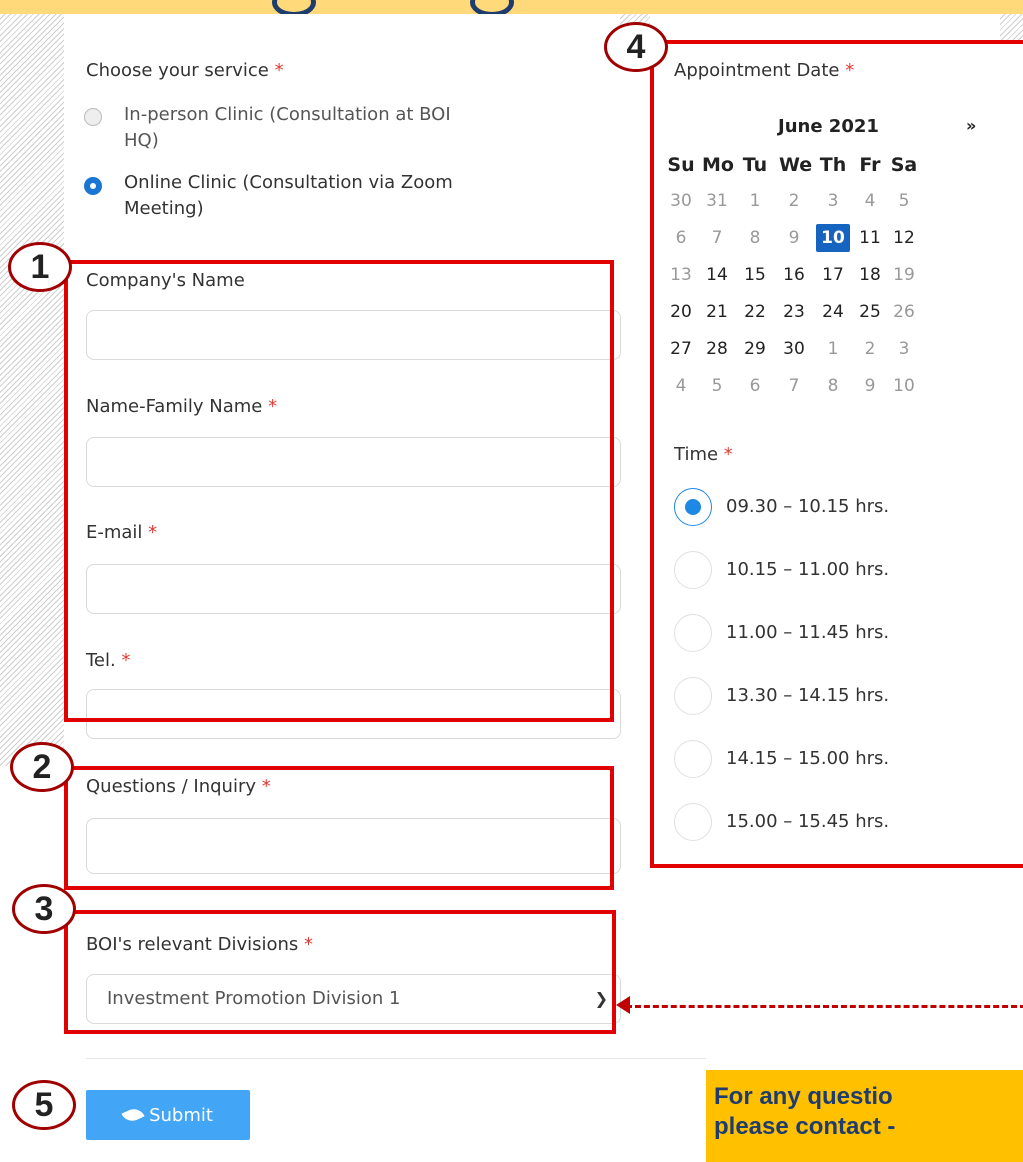 The image size is (1023, 1162). Describe the element at coordinates (636, 47) in the screenshot. I see `step-badge-4: 4` at that location.